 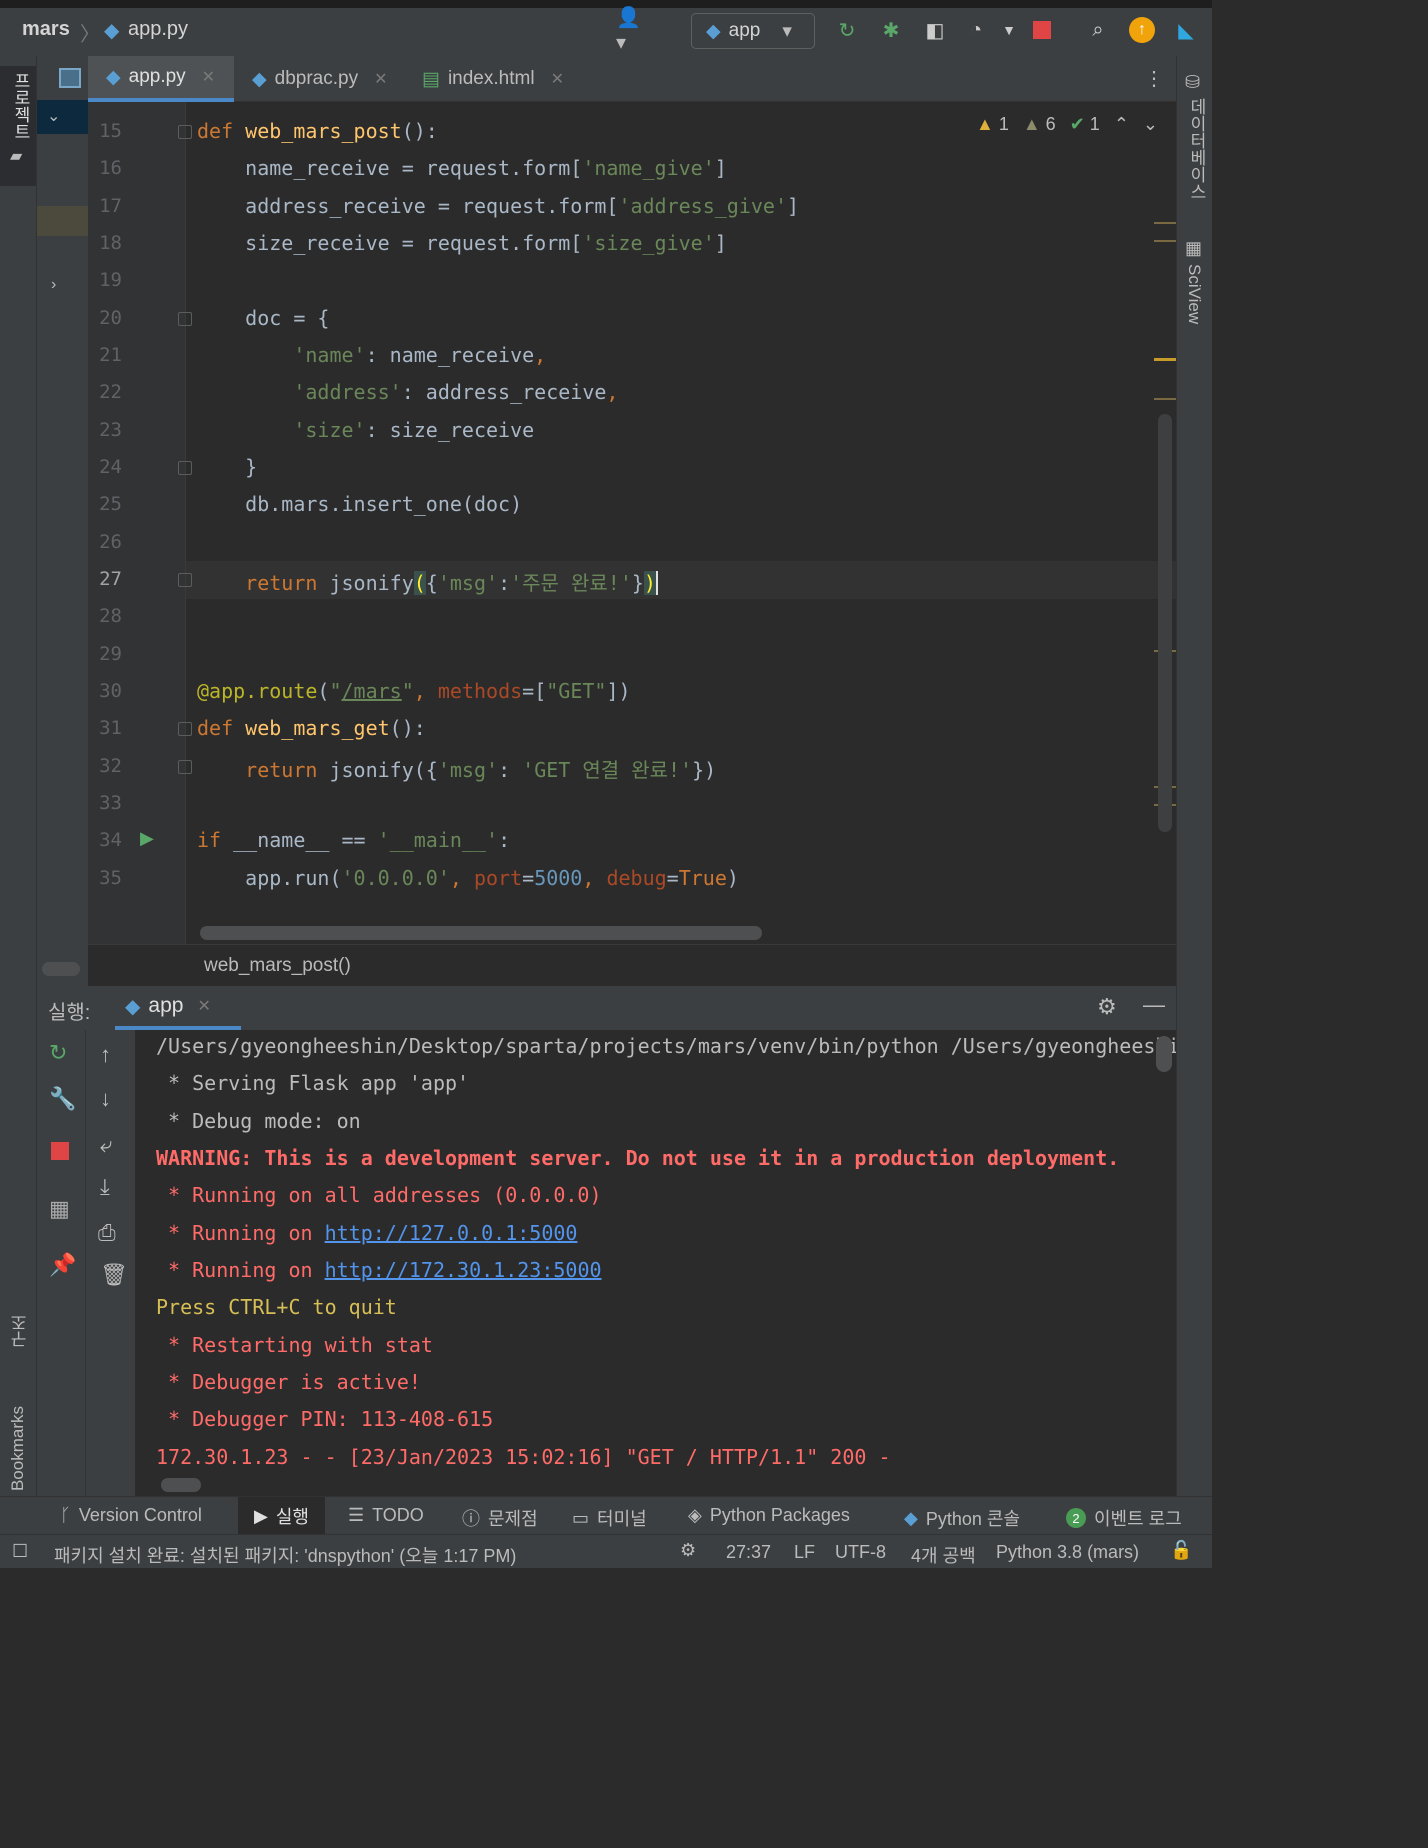 What do you see at coordinates (46, 29) in the screenshot?
I see `project-name: mars` at bounding box center [46, 29].